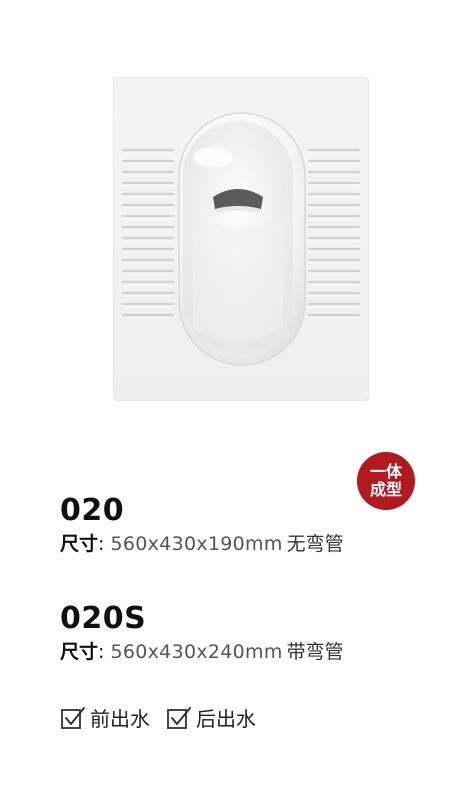  Describe the element at coordinates (385, 471) in the screenshot. I see `badge-line-1: 一体` at that location.